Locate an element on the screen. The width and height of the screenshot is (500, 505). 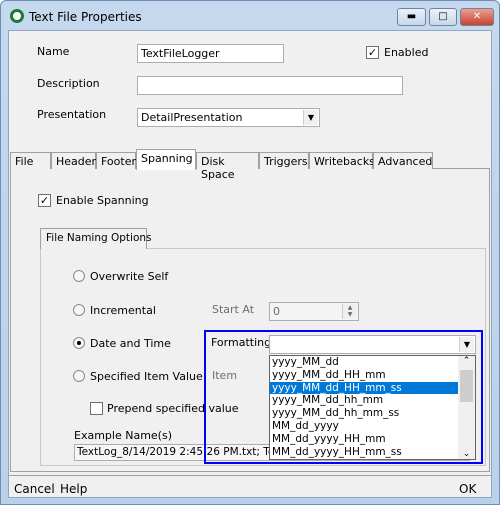
description-input is located at coordinates (270, 85).